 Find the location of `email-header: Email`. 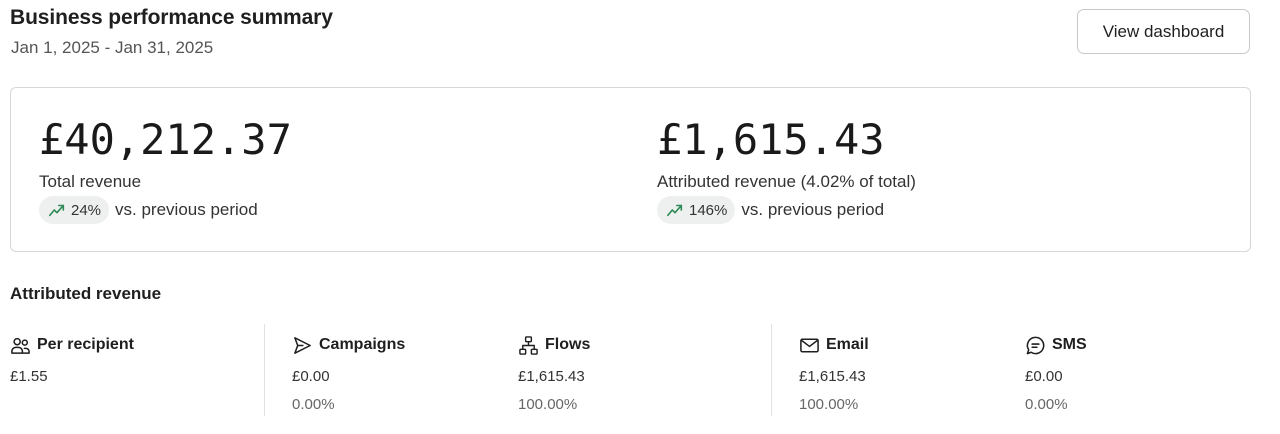

email-header: Email is located at coordinates (834, 345).